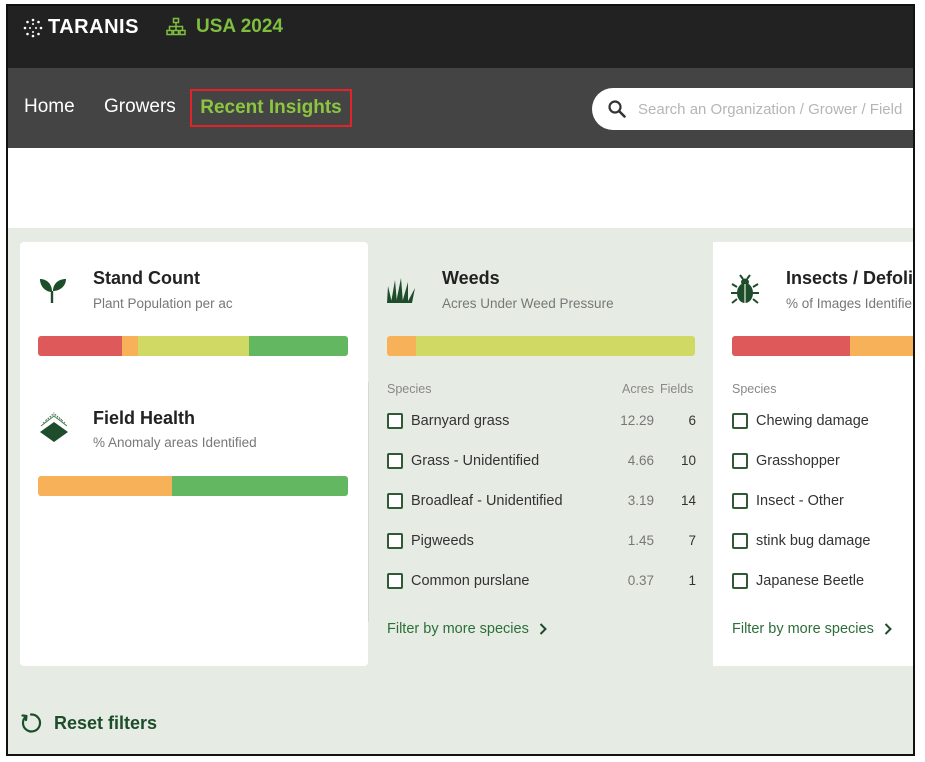  I want to click on species-acres: 0.37, so click(640, 580).